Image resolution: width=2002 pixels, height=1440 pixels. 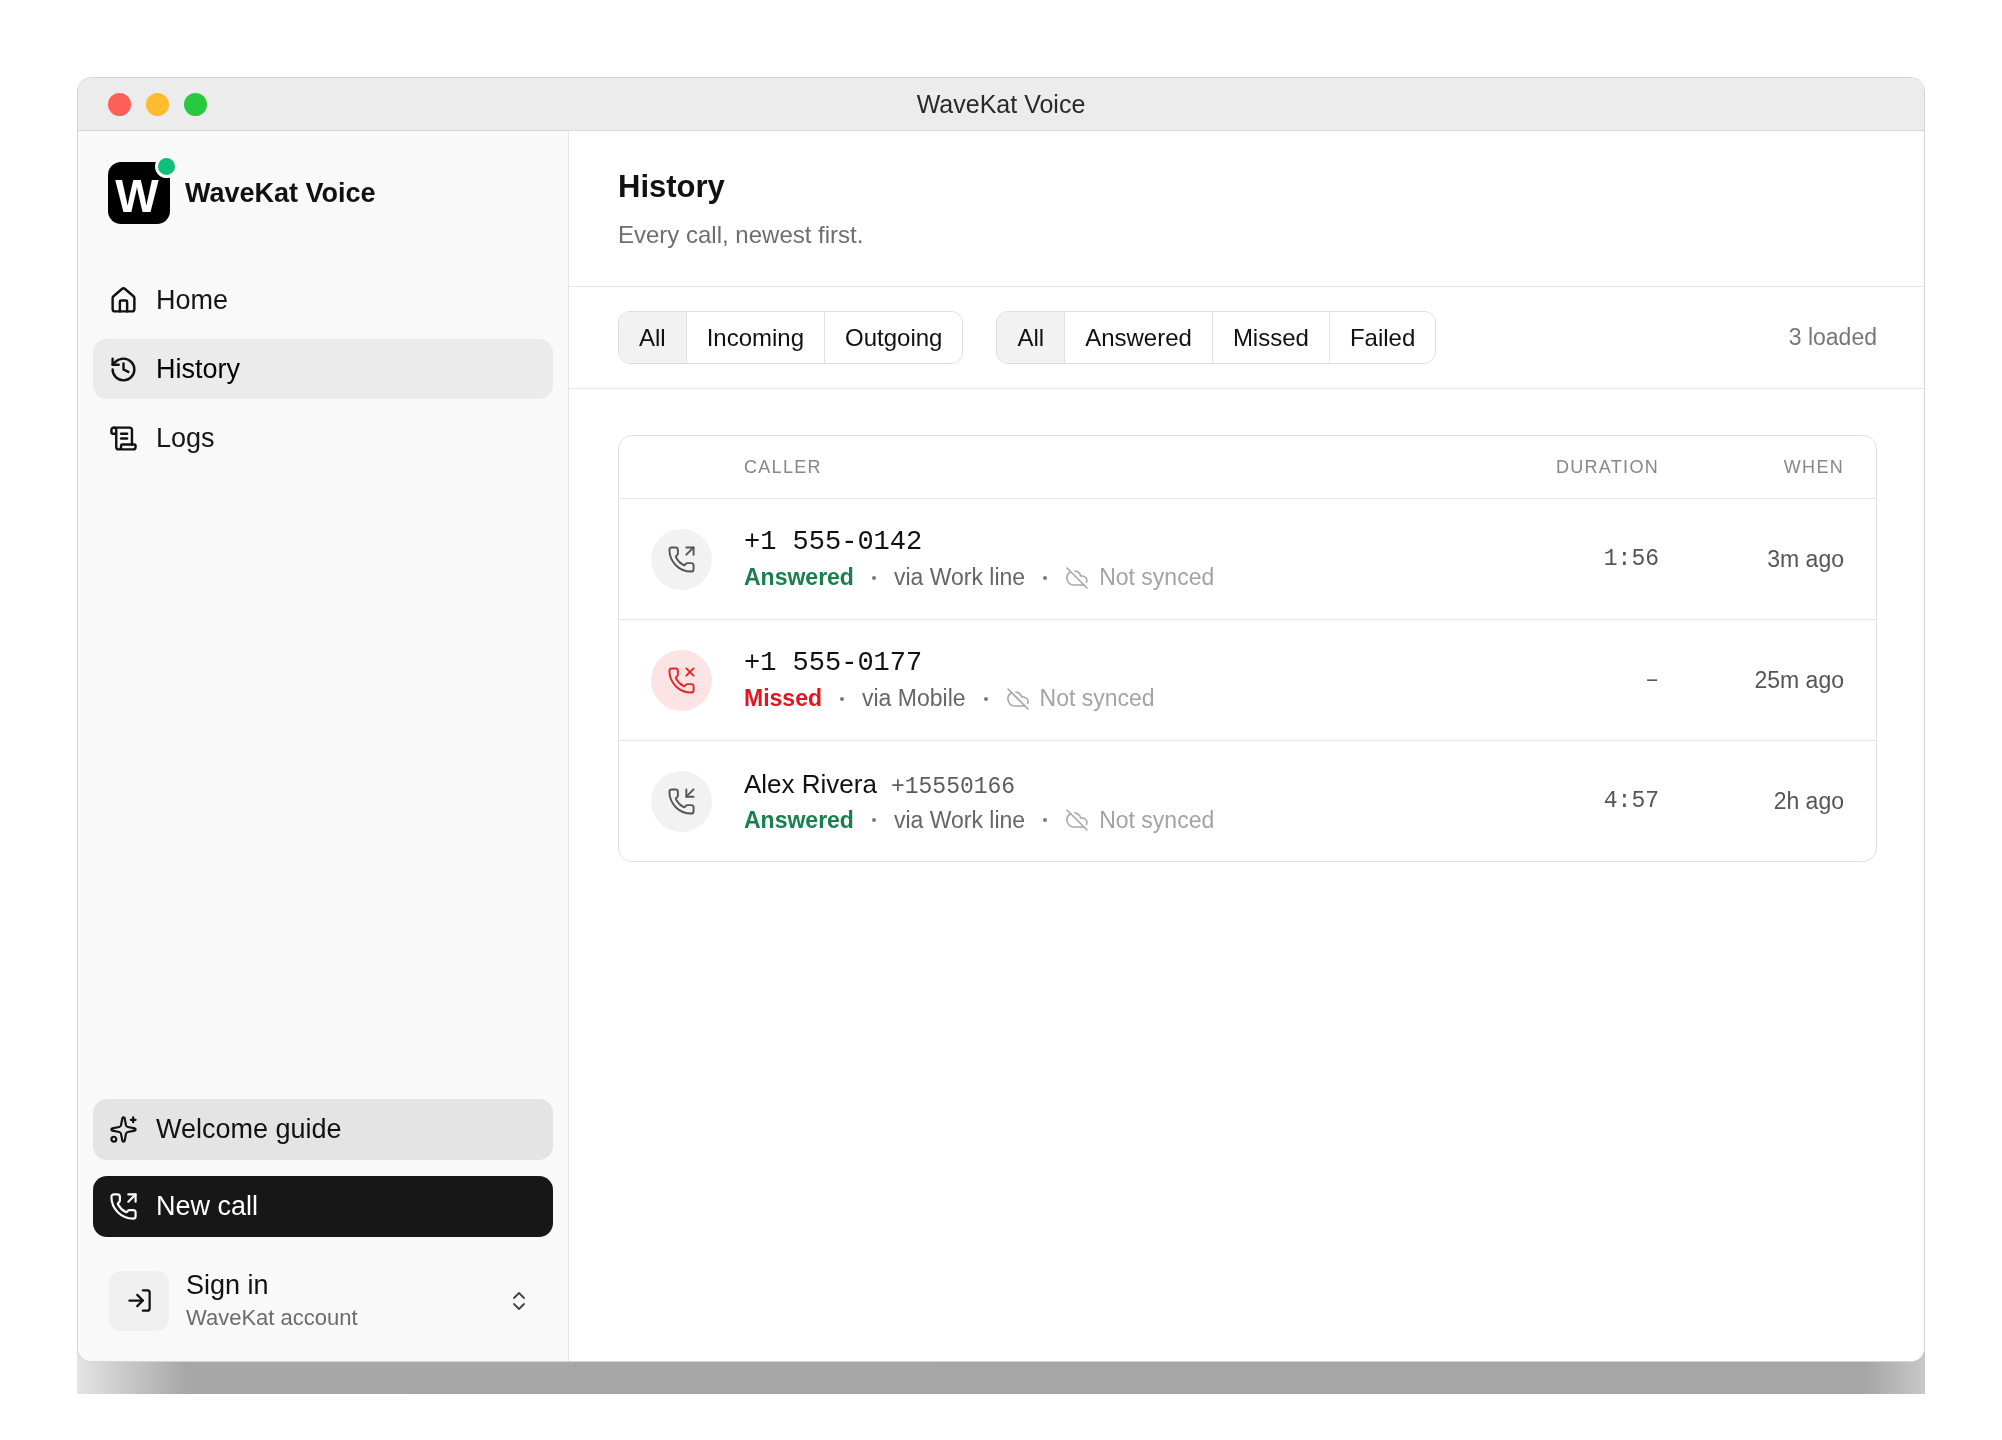 I want to click on column-header: DURATION, so click(x=1607, y=467).